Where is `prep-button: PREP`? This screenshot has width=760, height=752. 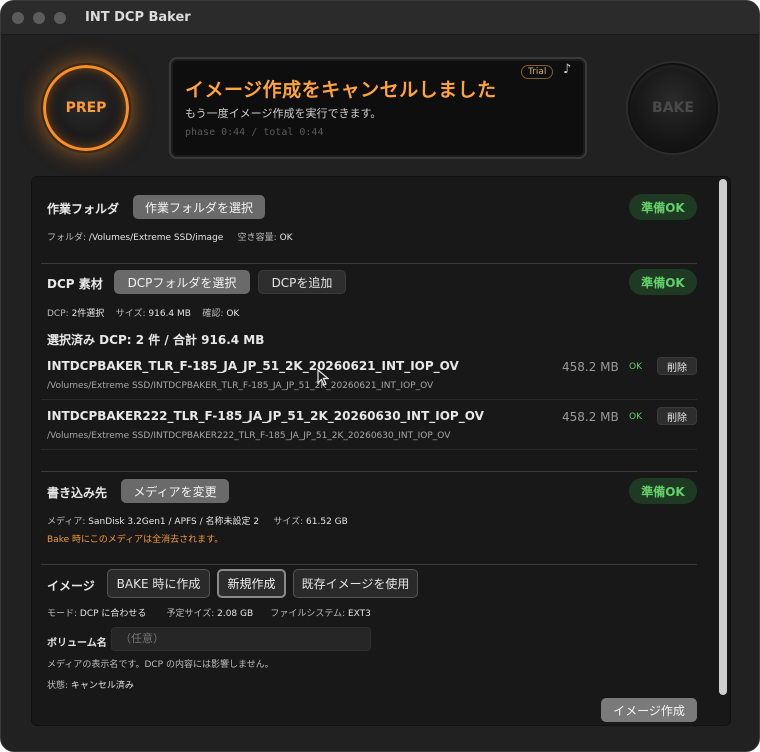
prep-button: PREP is located at coordinates (86, 108).